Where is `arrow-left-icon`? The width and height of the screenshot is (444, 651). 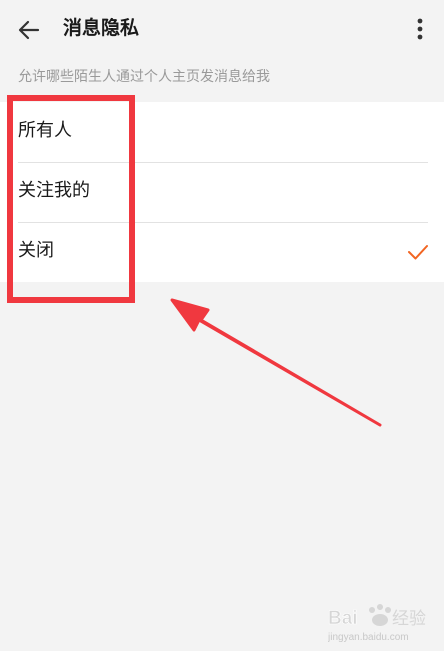 arrow-left-icon is located at coordinates (29, 30).